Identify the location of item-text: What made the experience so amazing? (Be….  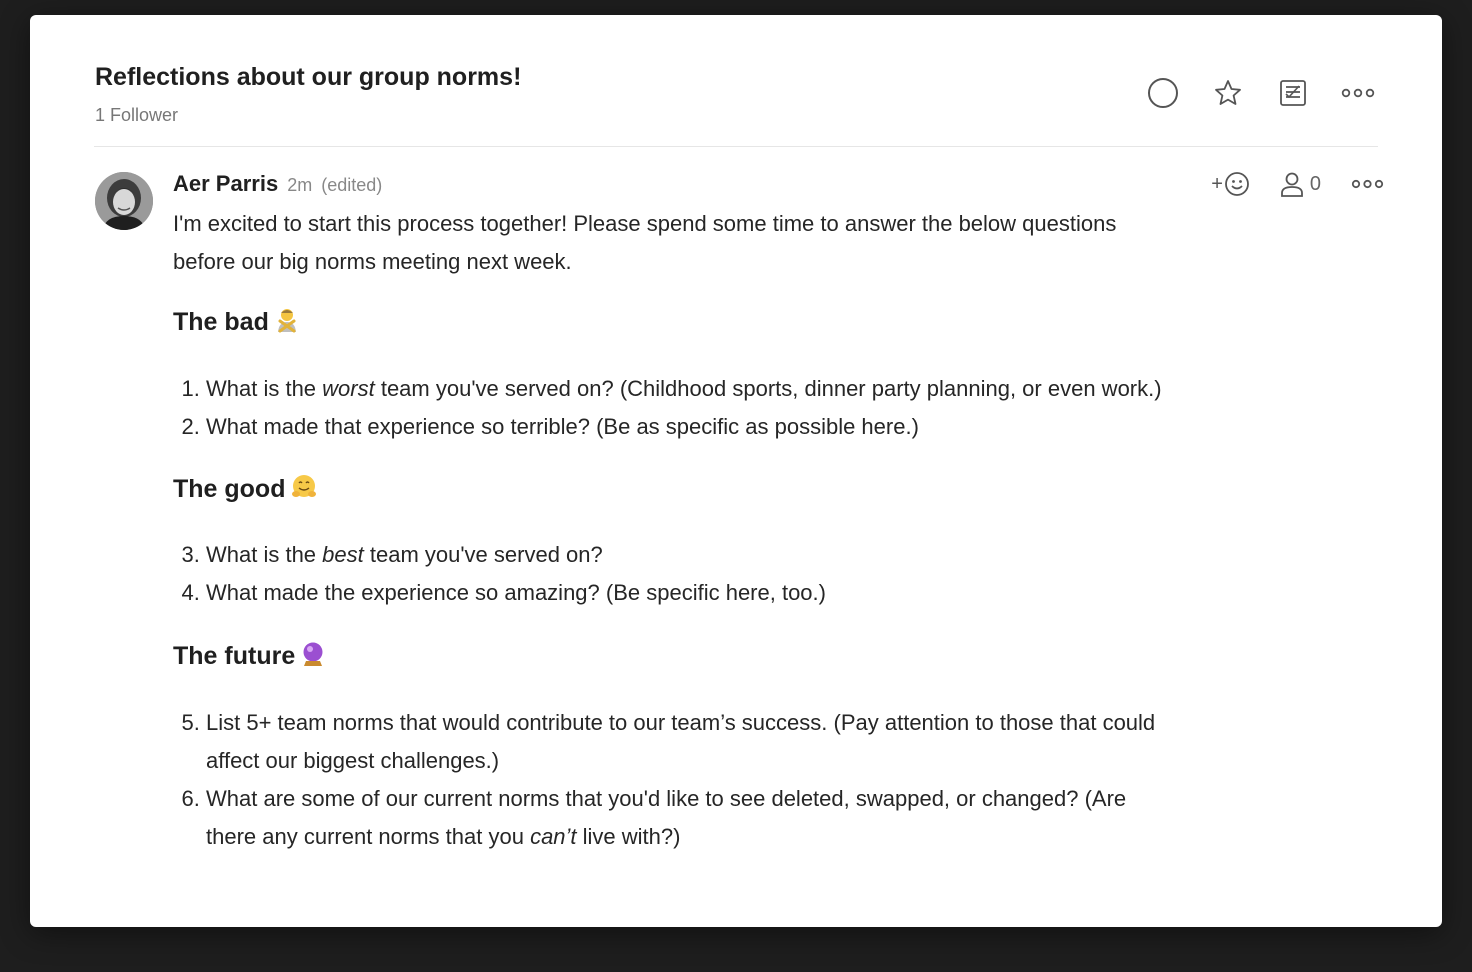
(516, 592).